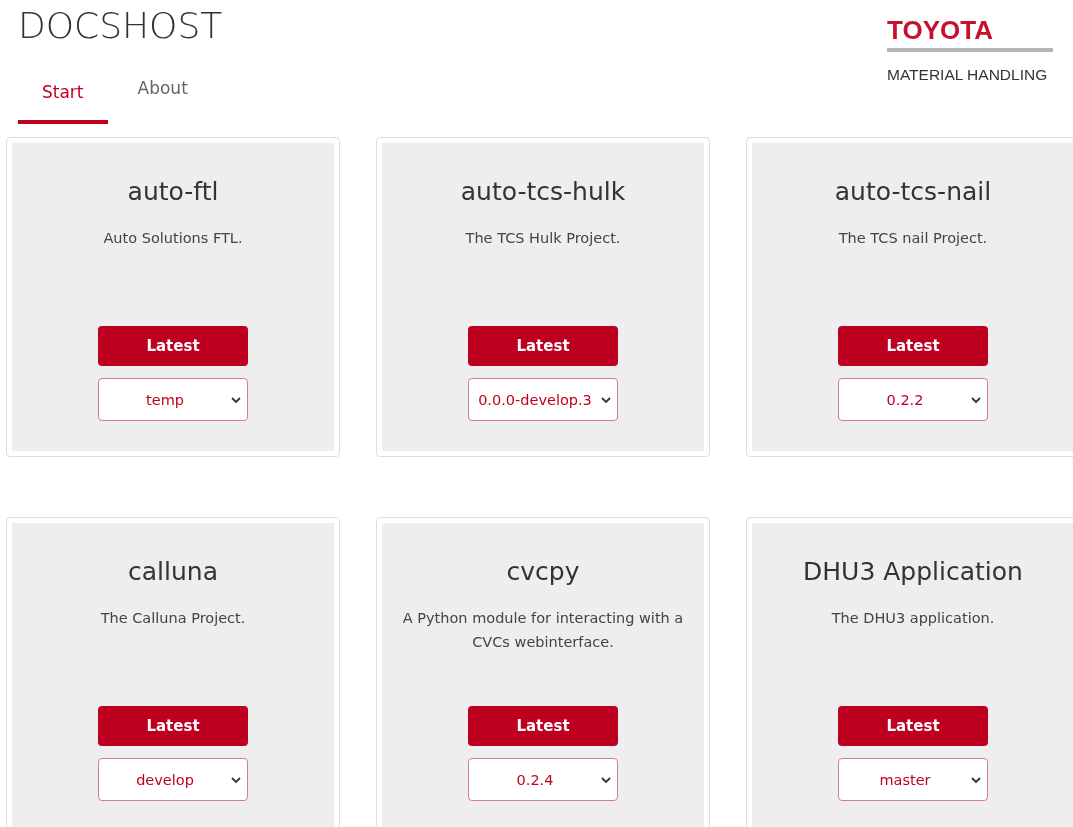 This screenshot has width=1073, height=827. What do you see at coordinates (173, 238) in the screenshot?
I see `project-description: Auto Solutions FTL.` at bounding box center [173, 238].